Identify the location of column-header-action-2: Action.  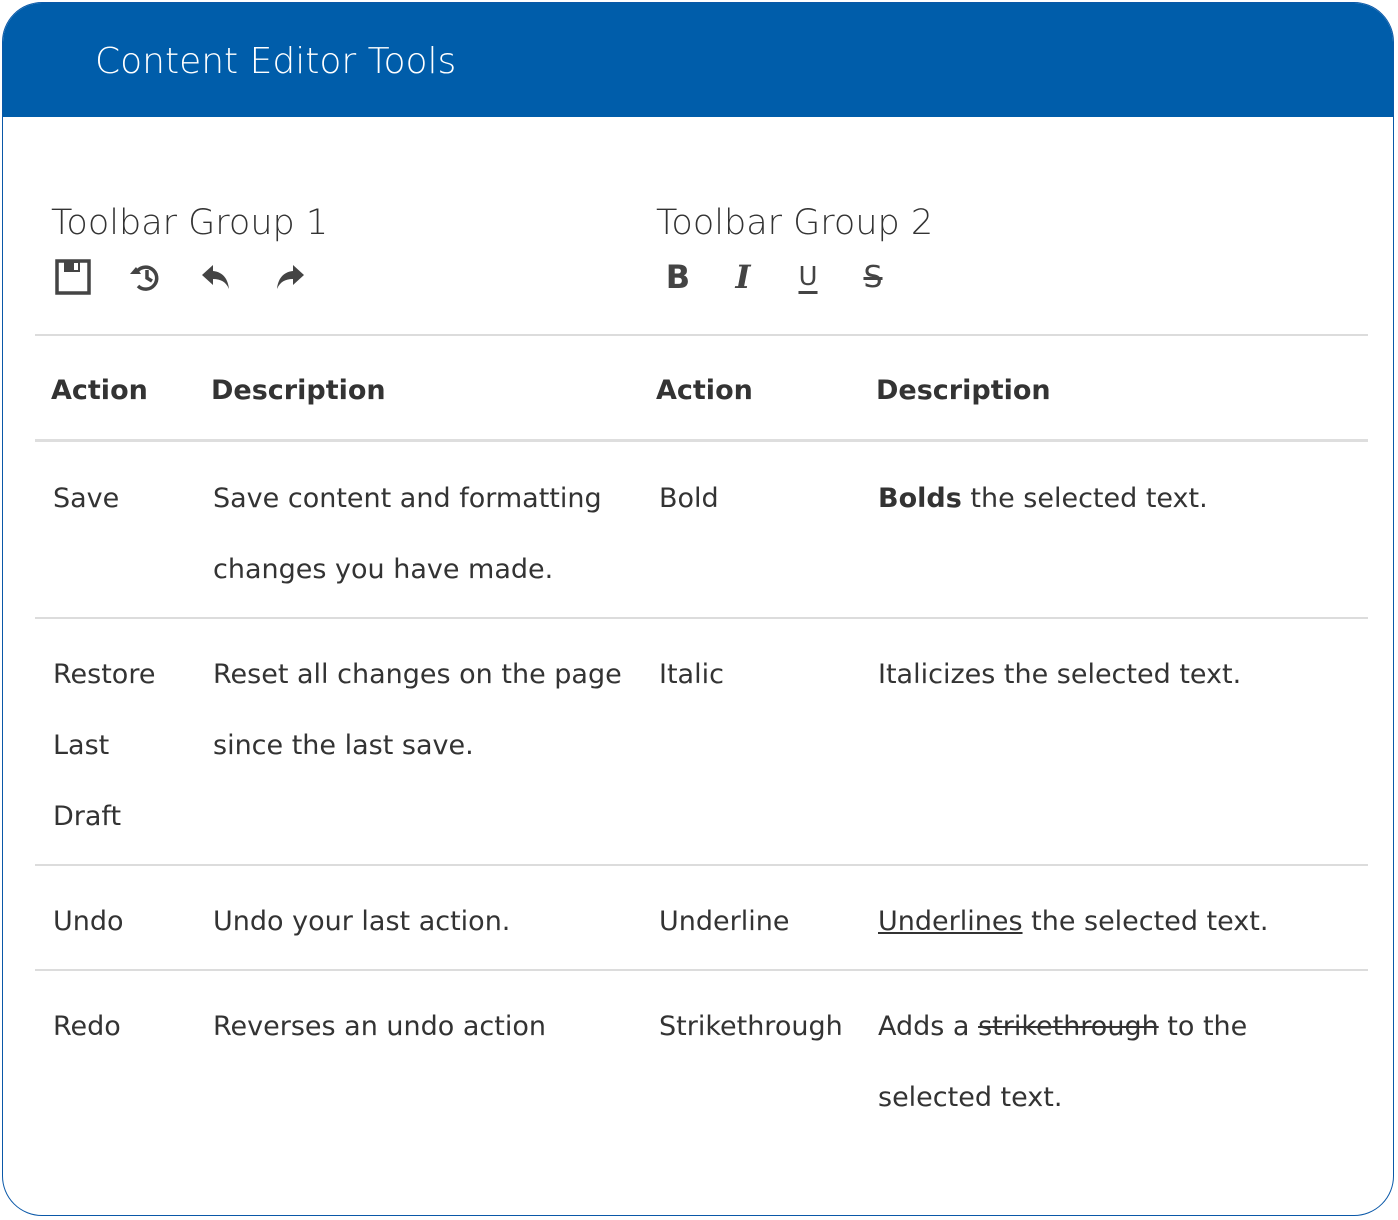
(704, 390).